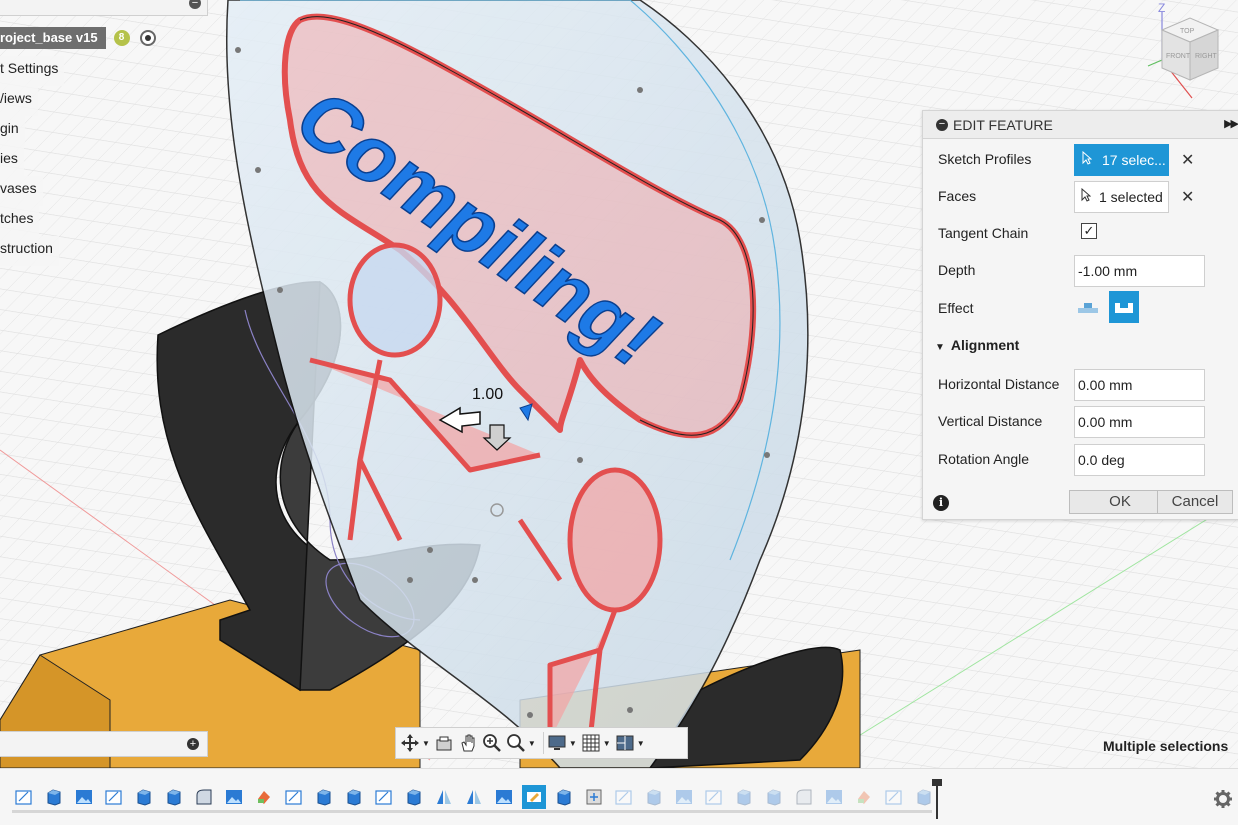 The width and height of the screenshot is (1238, 825). What do you see at coordinates (1139, 271) in the screenshot?
I see `depth-input: -1.00 mm` at bounding box center [1139, 271].